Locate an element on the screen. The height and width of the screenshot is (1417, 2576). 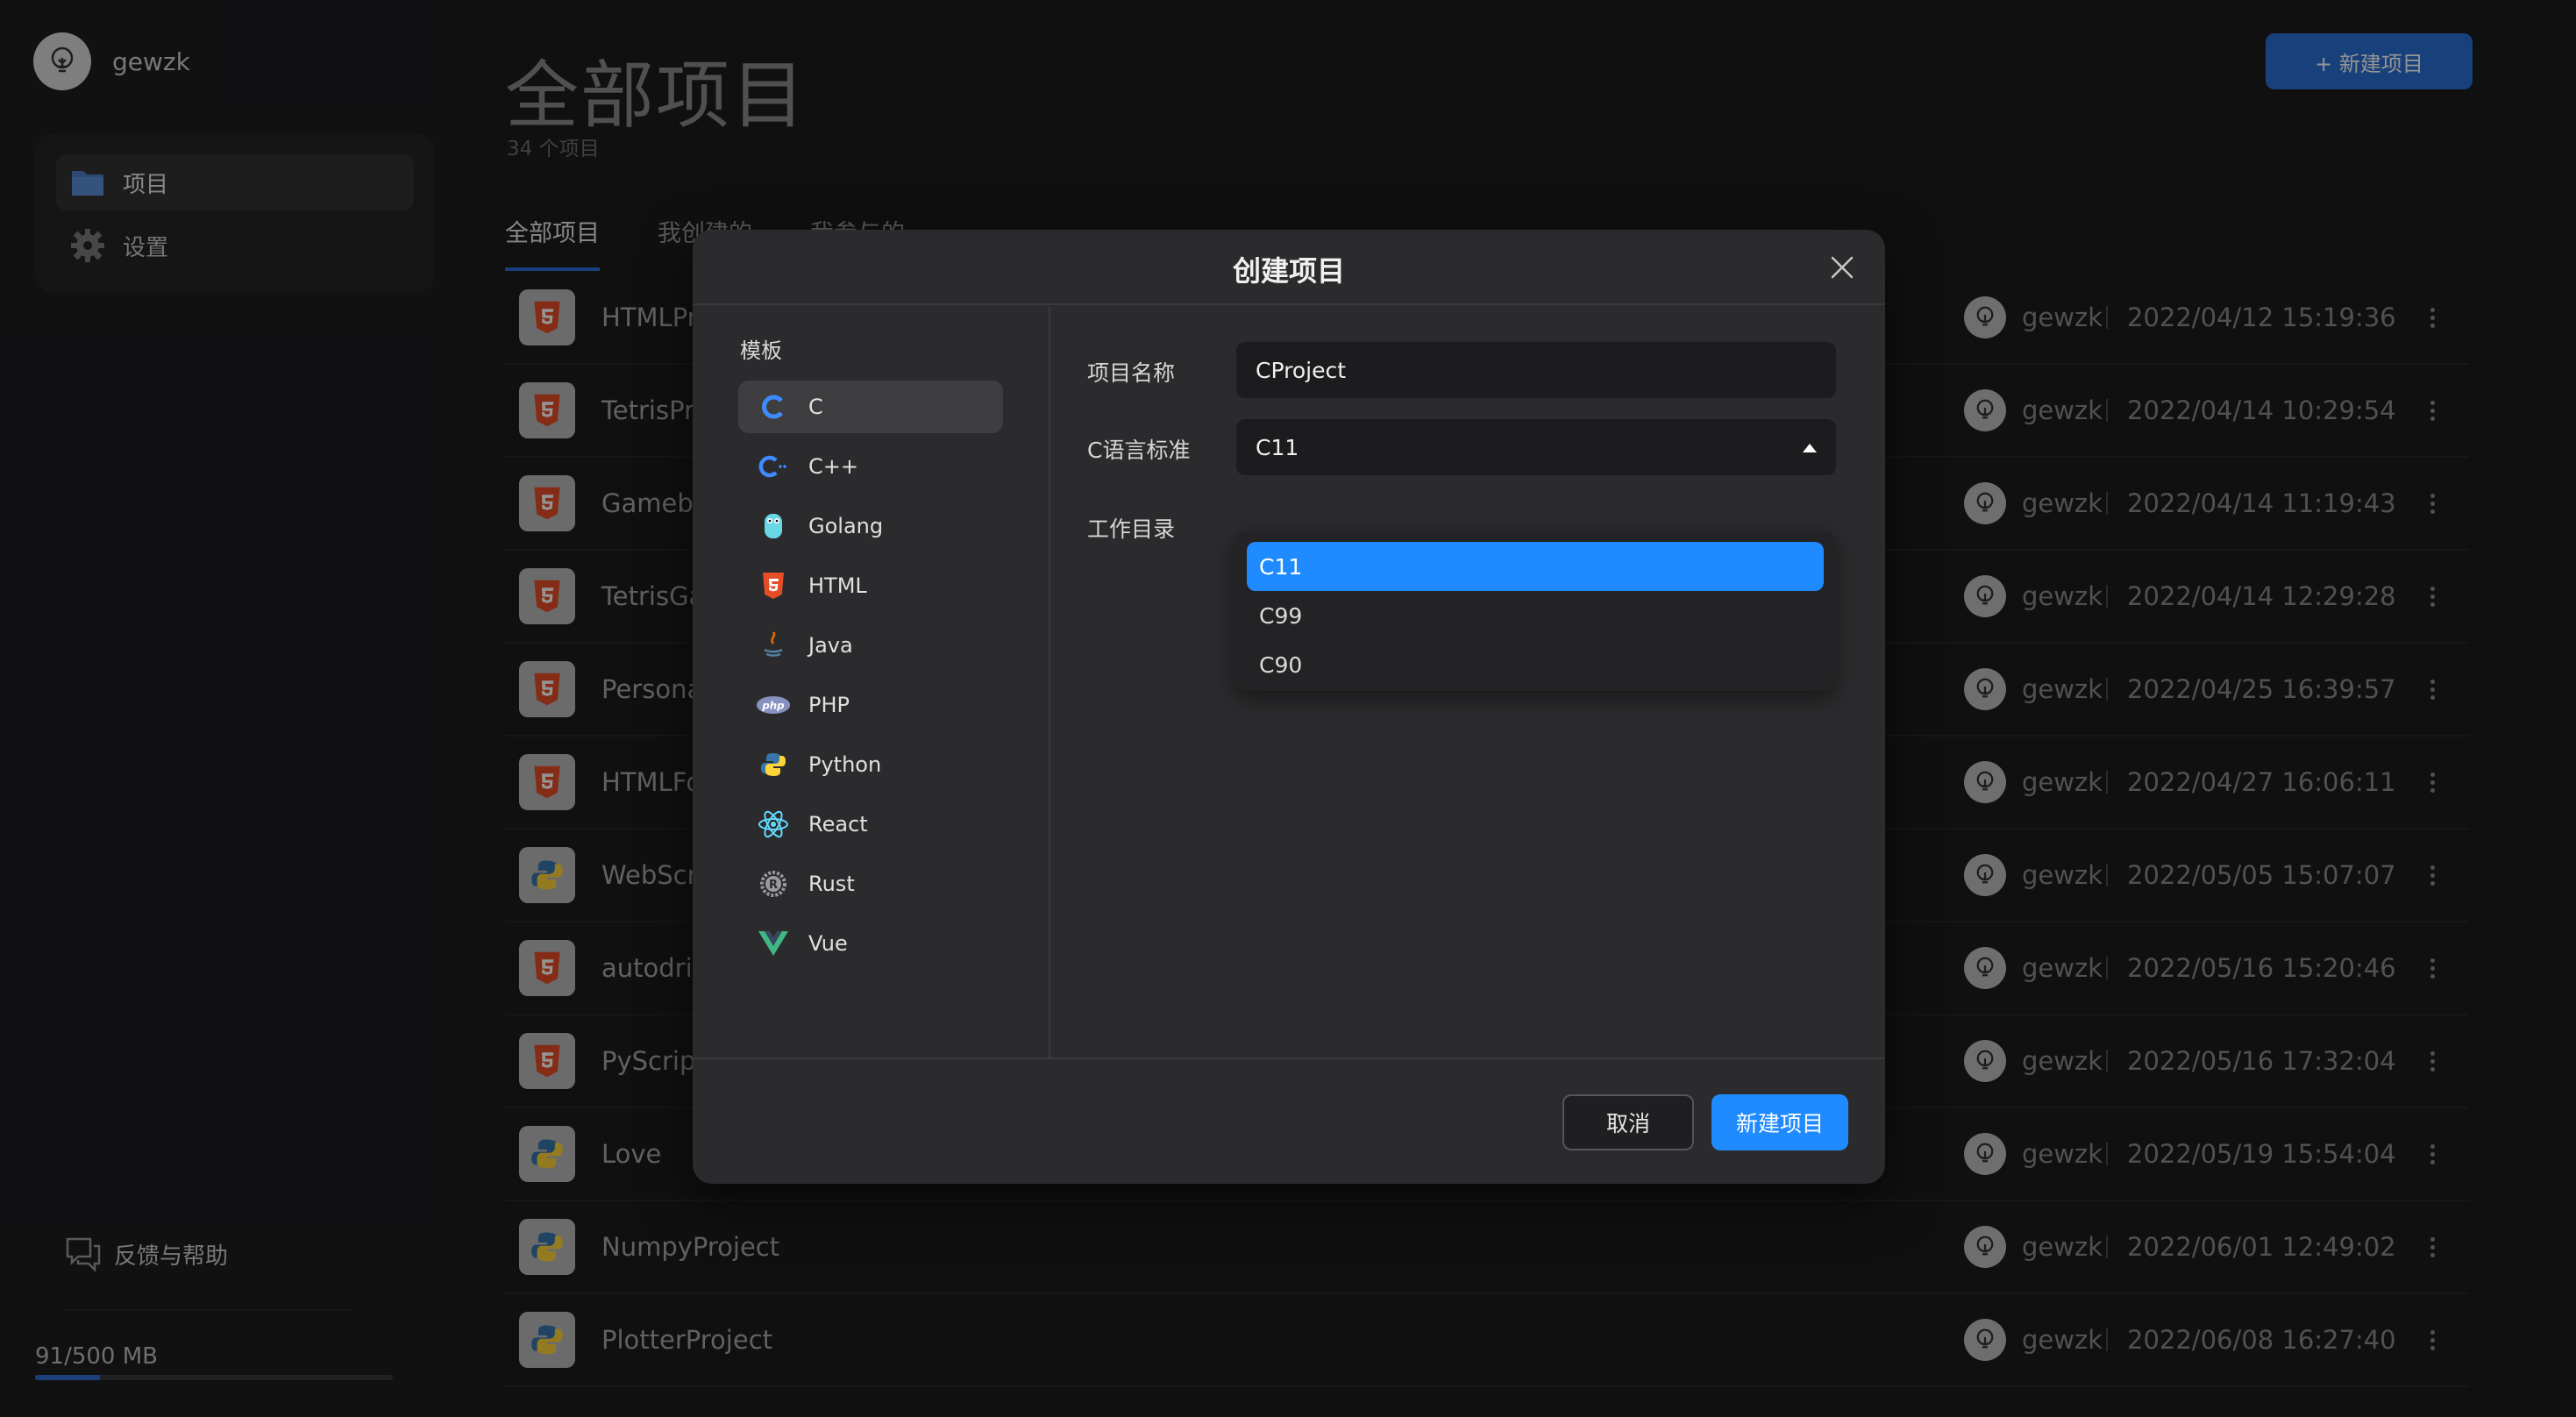
c-standard-option-c90: C90 is located at coordinates (1535, 664).